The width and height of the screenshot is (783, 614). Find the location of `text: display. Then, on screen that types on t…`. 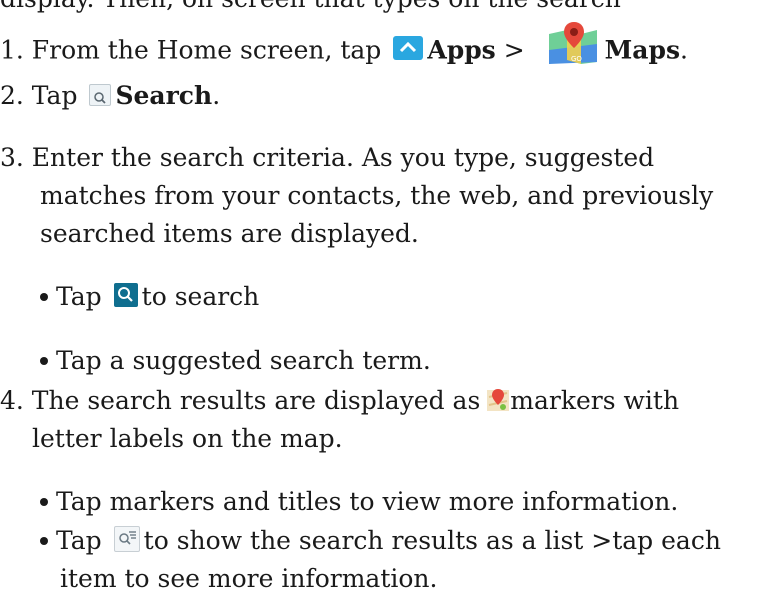

text: display. Then, on screen that types on t… is located at coordinates (310, 6).